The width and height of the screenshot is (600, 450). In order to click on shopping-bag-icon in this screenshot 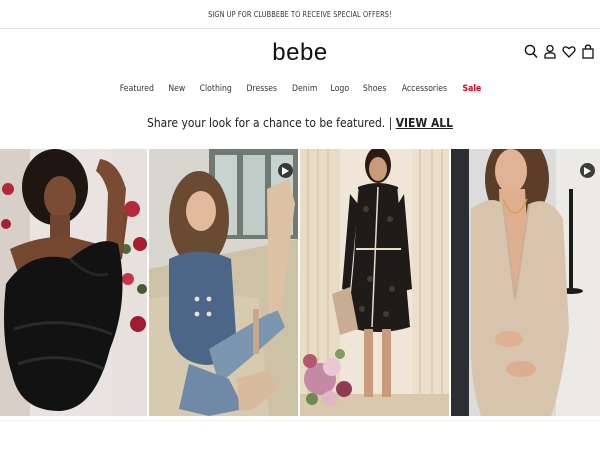, I will do `click(588, 51)`.